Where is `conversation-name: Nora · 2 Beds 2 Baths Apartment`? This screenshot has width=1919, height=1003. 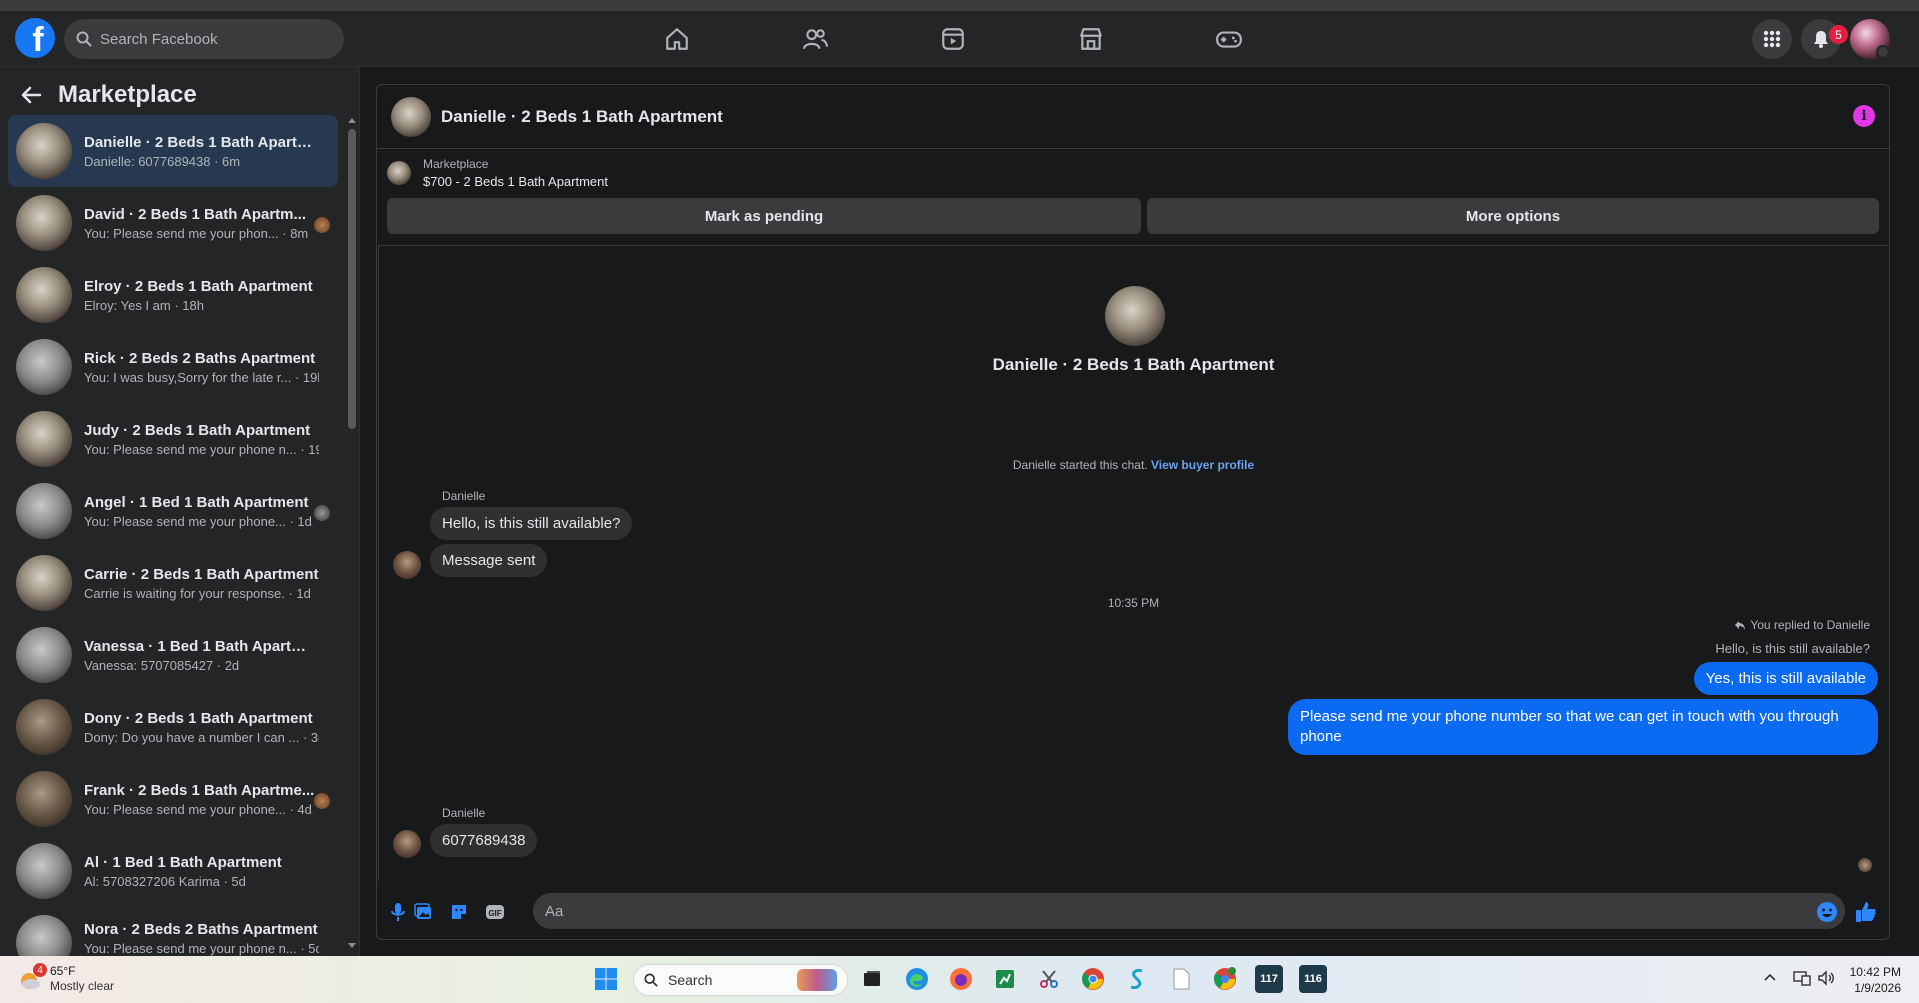
conversation-name: Nora · 2 Beds 2 Baths Apartment is located at coordinates (201, 929).